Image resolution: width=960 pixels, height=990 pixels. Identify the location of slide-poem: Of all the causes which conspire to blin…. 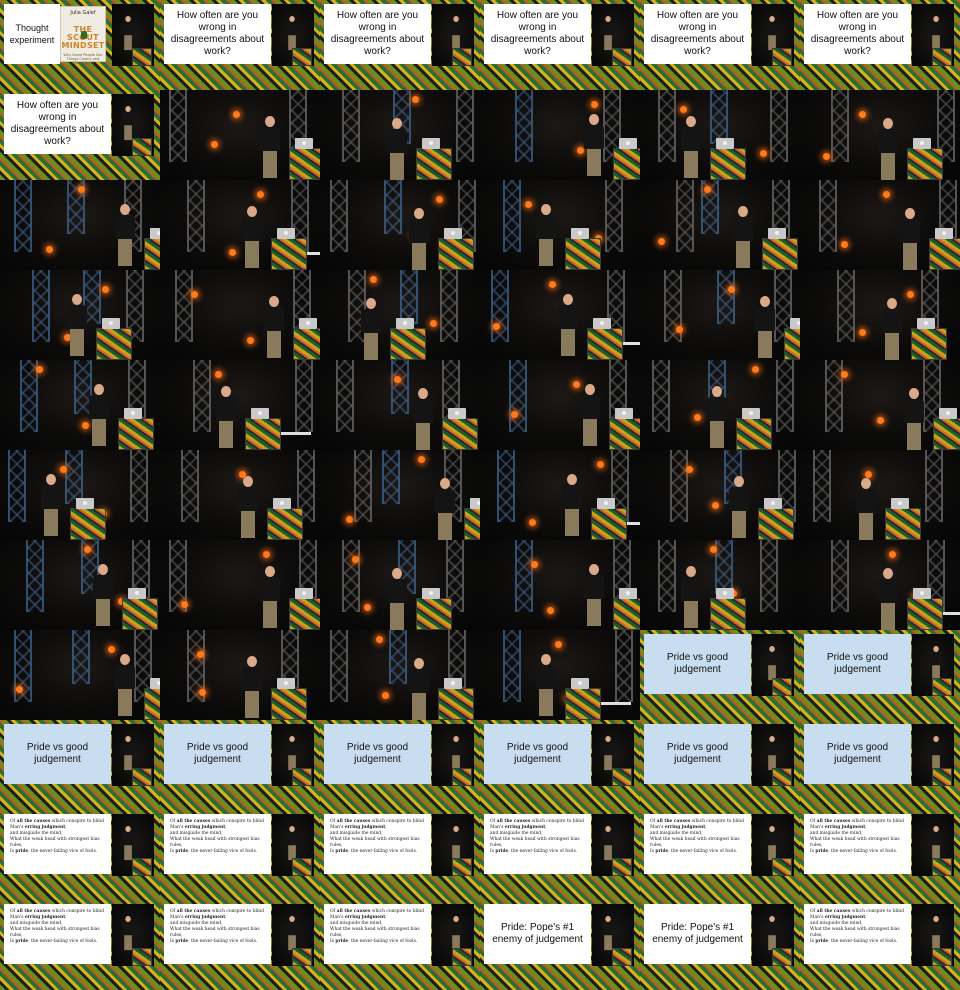
(857, 934).